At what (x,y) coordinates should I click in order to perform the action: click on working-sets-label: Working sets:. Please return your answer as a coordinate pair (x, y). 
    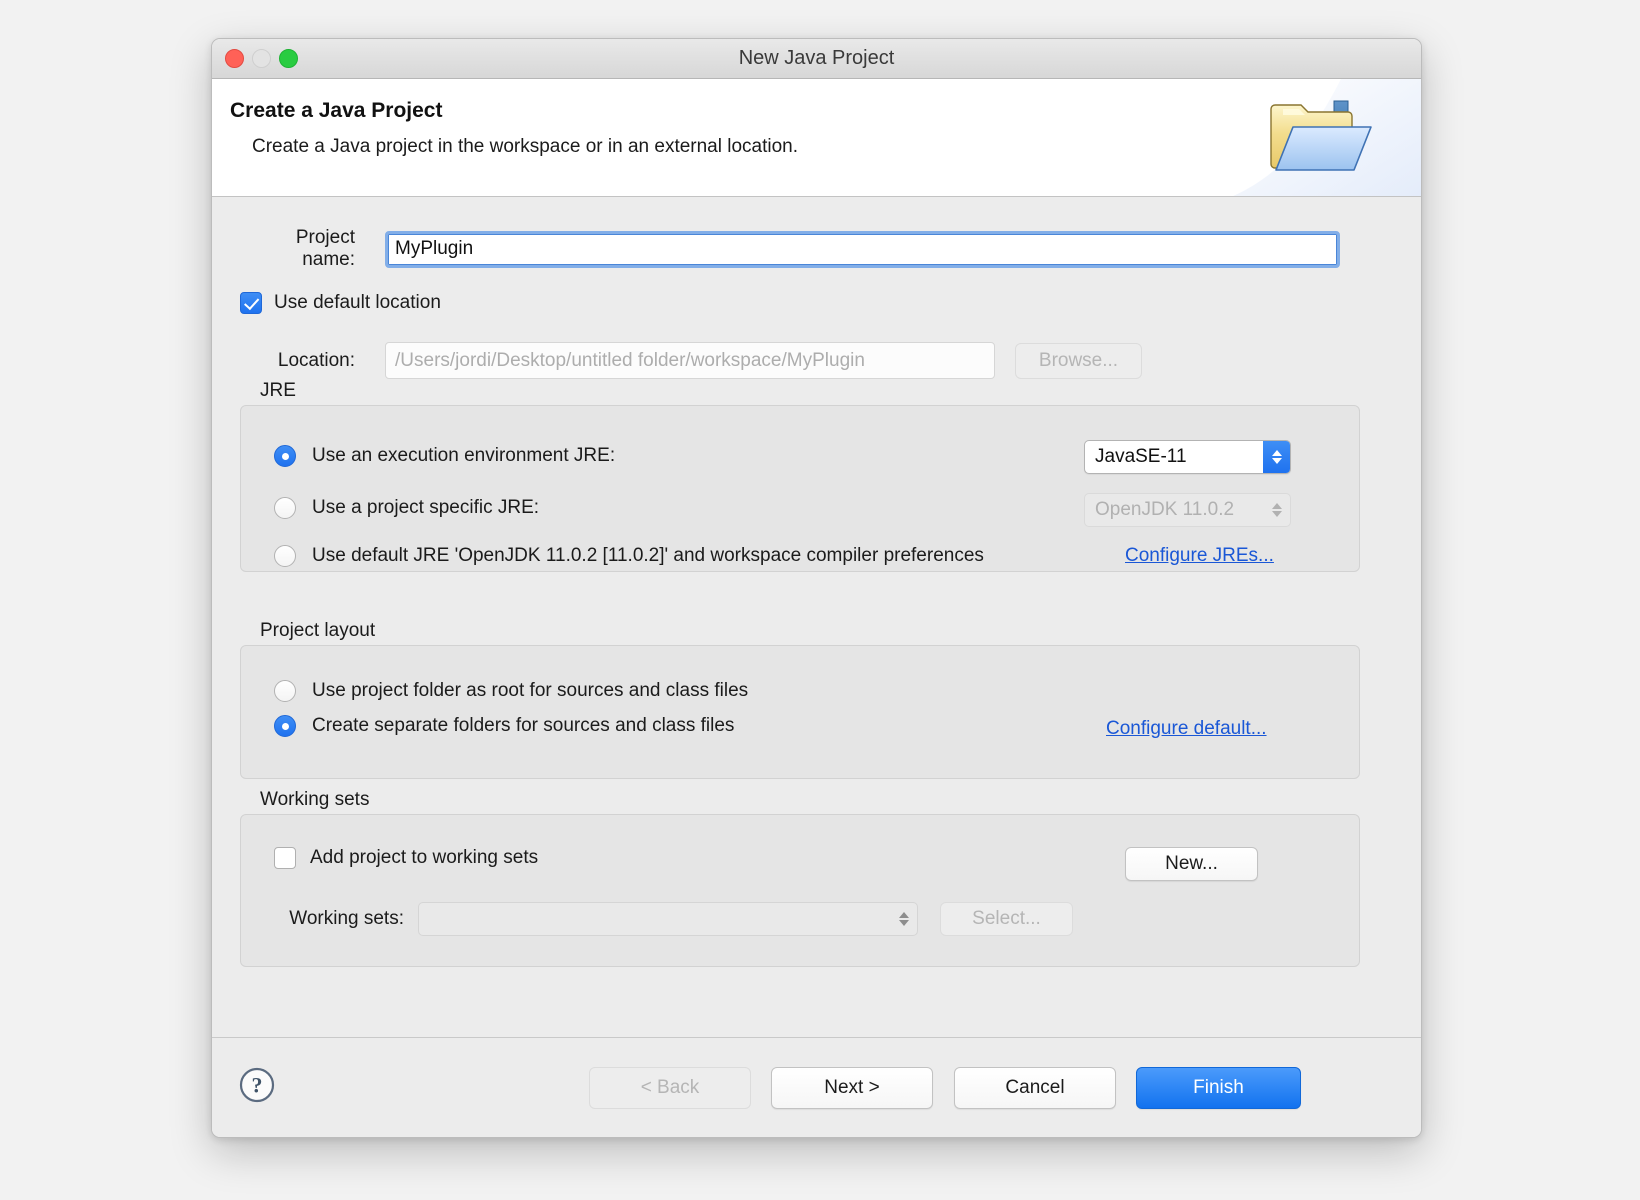
    Looking at the image, I should click on (346, 918).